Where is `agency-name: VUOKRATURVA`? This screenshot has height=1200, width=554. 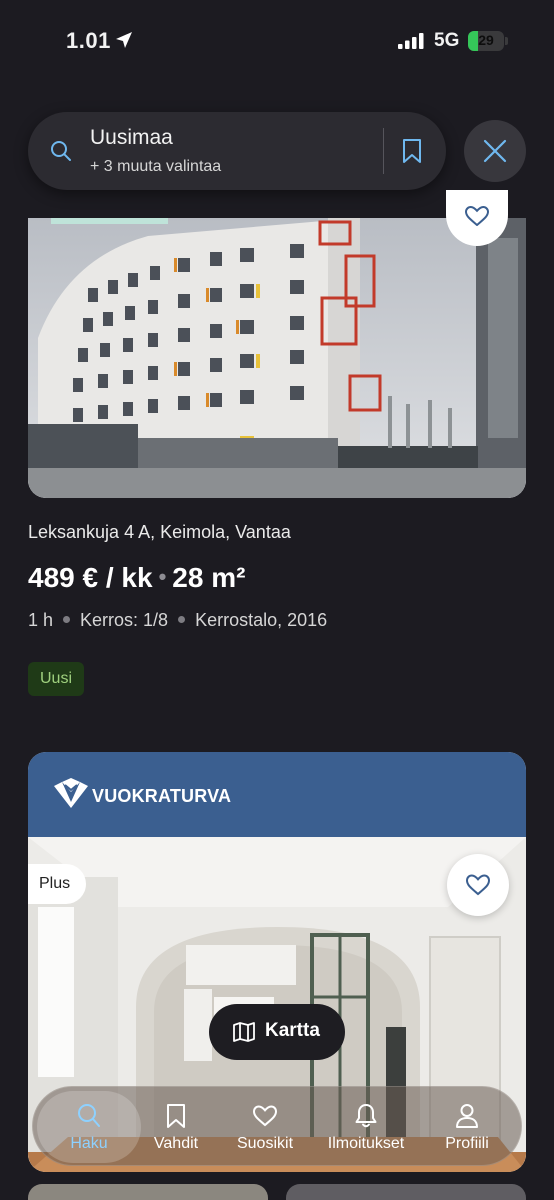 agency-name: VUOKRATURVA is located at coordinates (162, 796).